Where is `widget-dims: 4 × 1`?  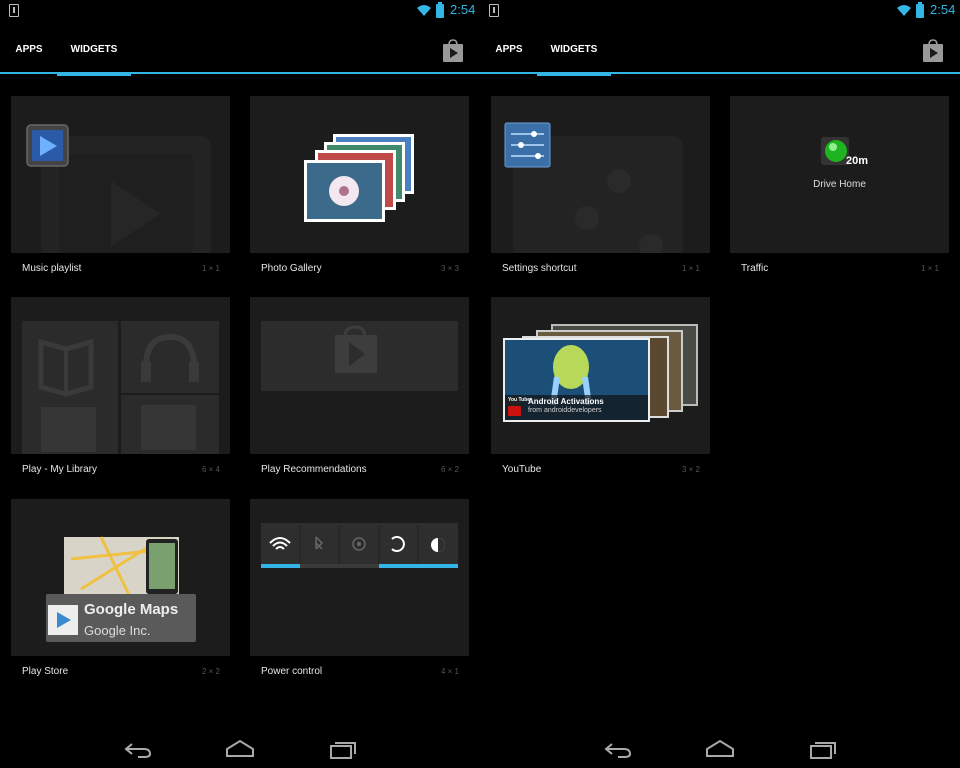 widget-dims: 4 × 1 is located at coordinates (449, 671).